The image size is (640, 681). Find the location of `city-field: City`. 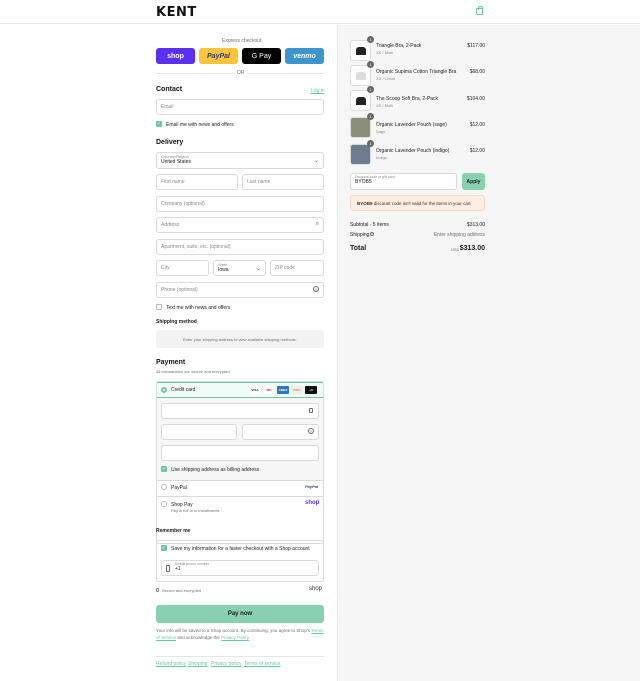

city-field: City is located at coordinates (182, 268).